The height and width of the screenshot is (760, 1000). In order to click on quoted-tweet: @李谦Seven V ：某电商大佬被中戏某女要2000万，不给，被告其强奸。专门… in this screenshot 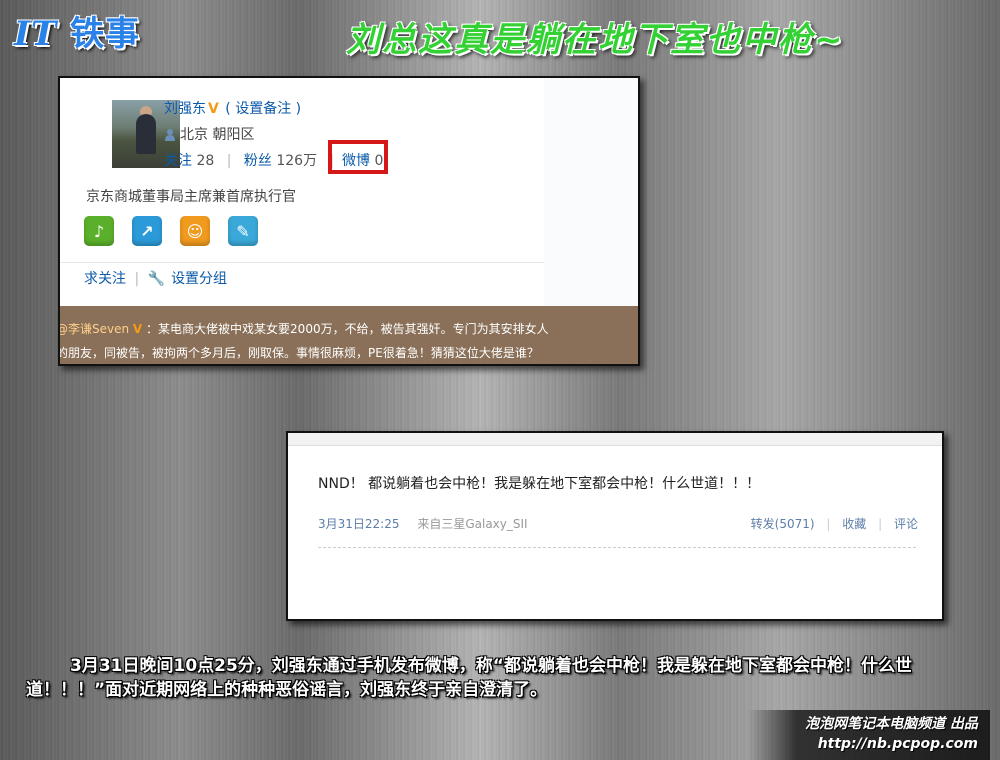, I will do `click(349, 335)`.